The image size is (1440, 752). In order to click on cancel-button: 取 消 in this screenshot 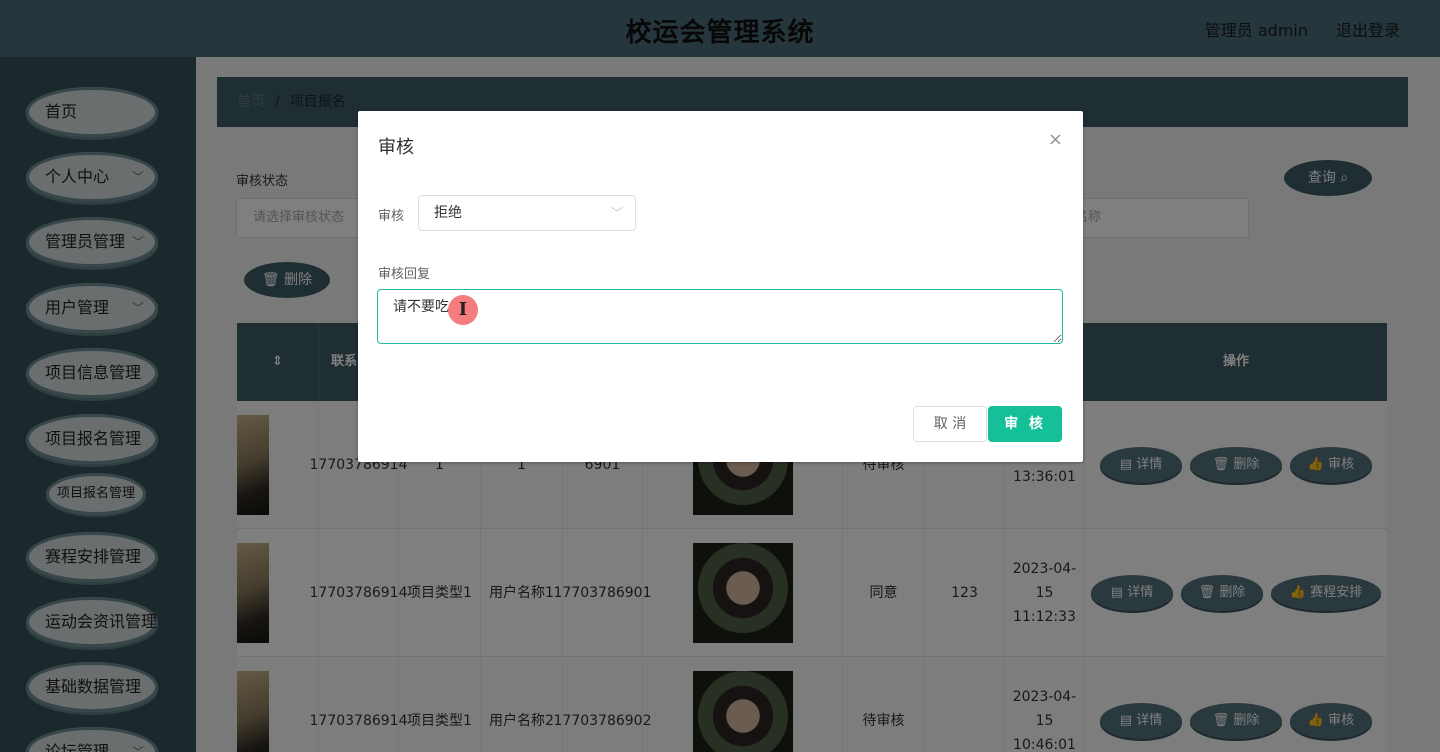, I will do `click(950, 424)`.